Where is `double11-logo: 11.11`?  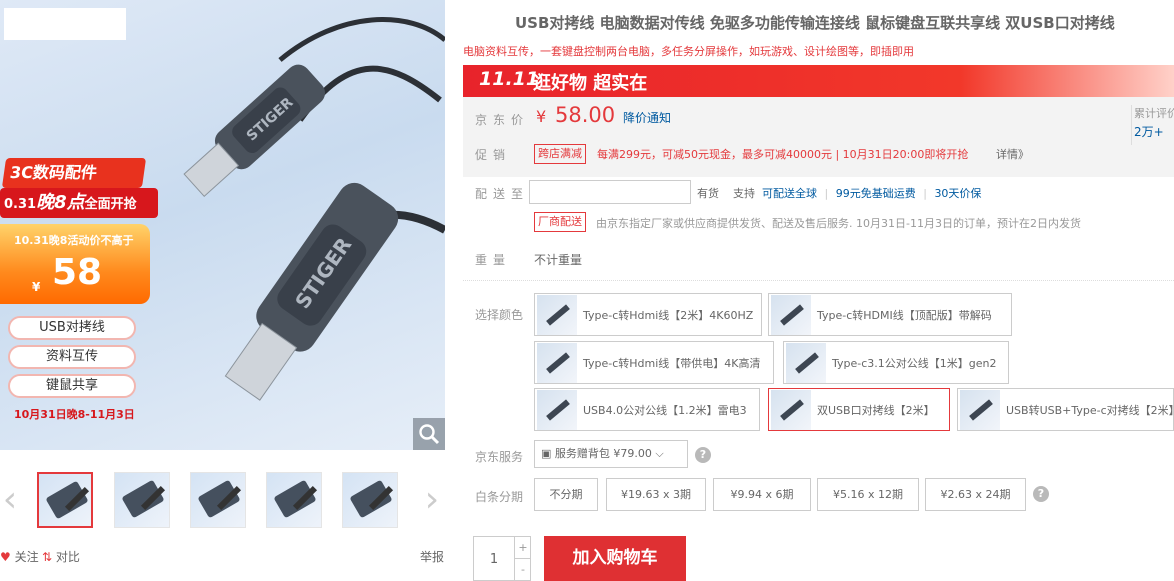 double11-logo: 11.11 is located at coordinates (509, 79).